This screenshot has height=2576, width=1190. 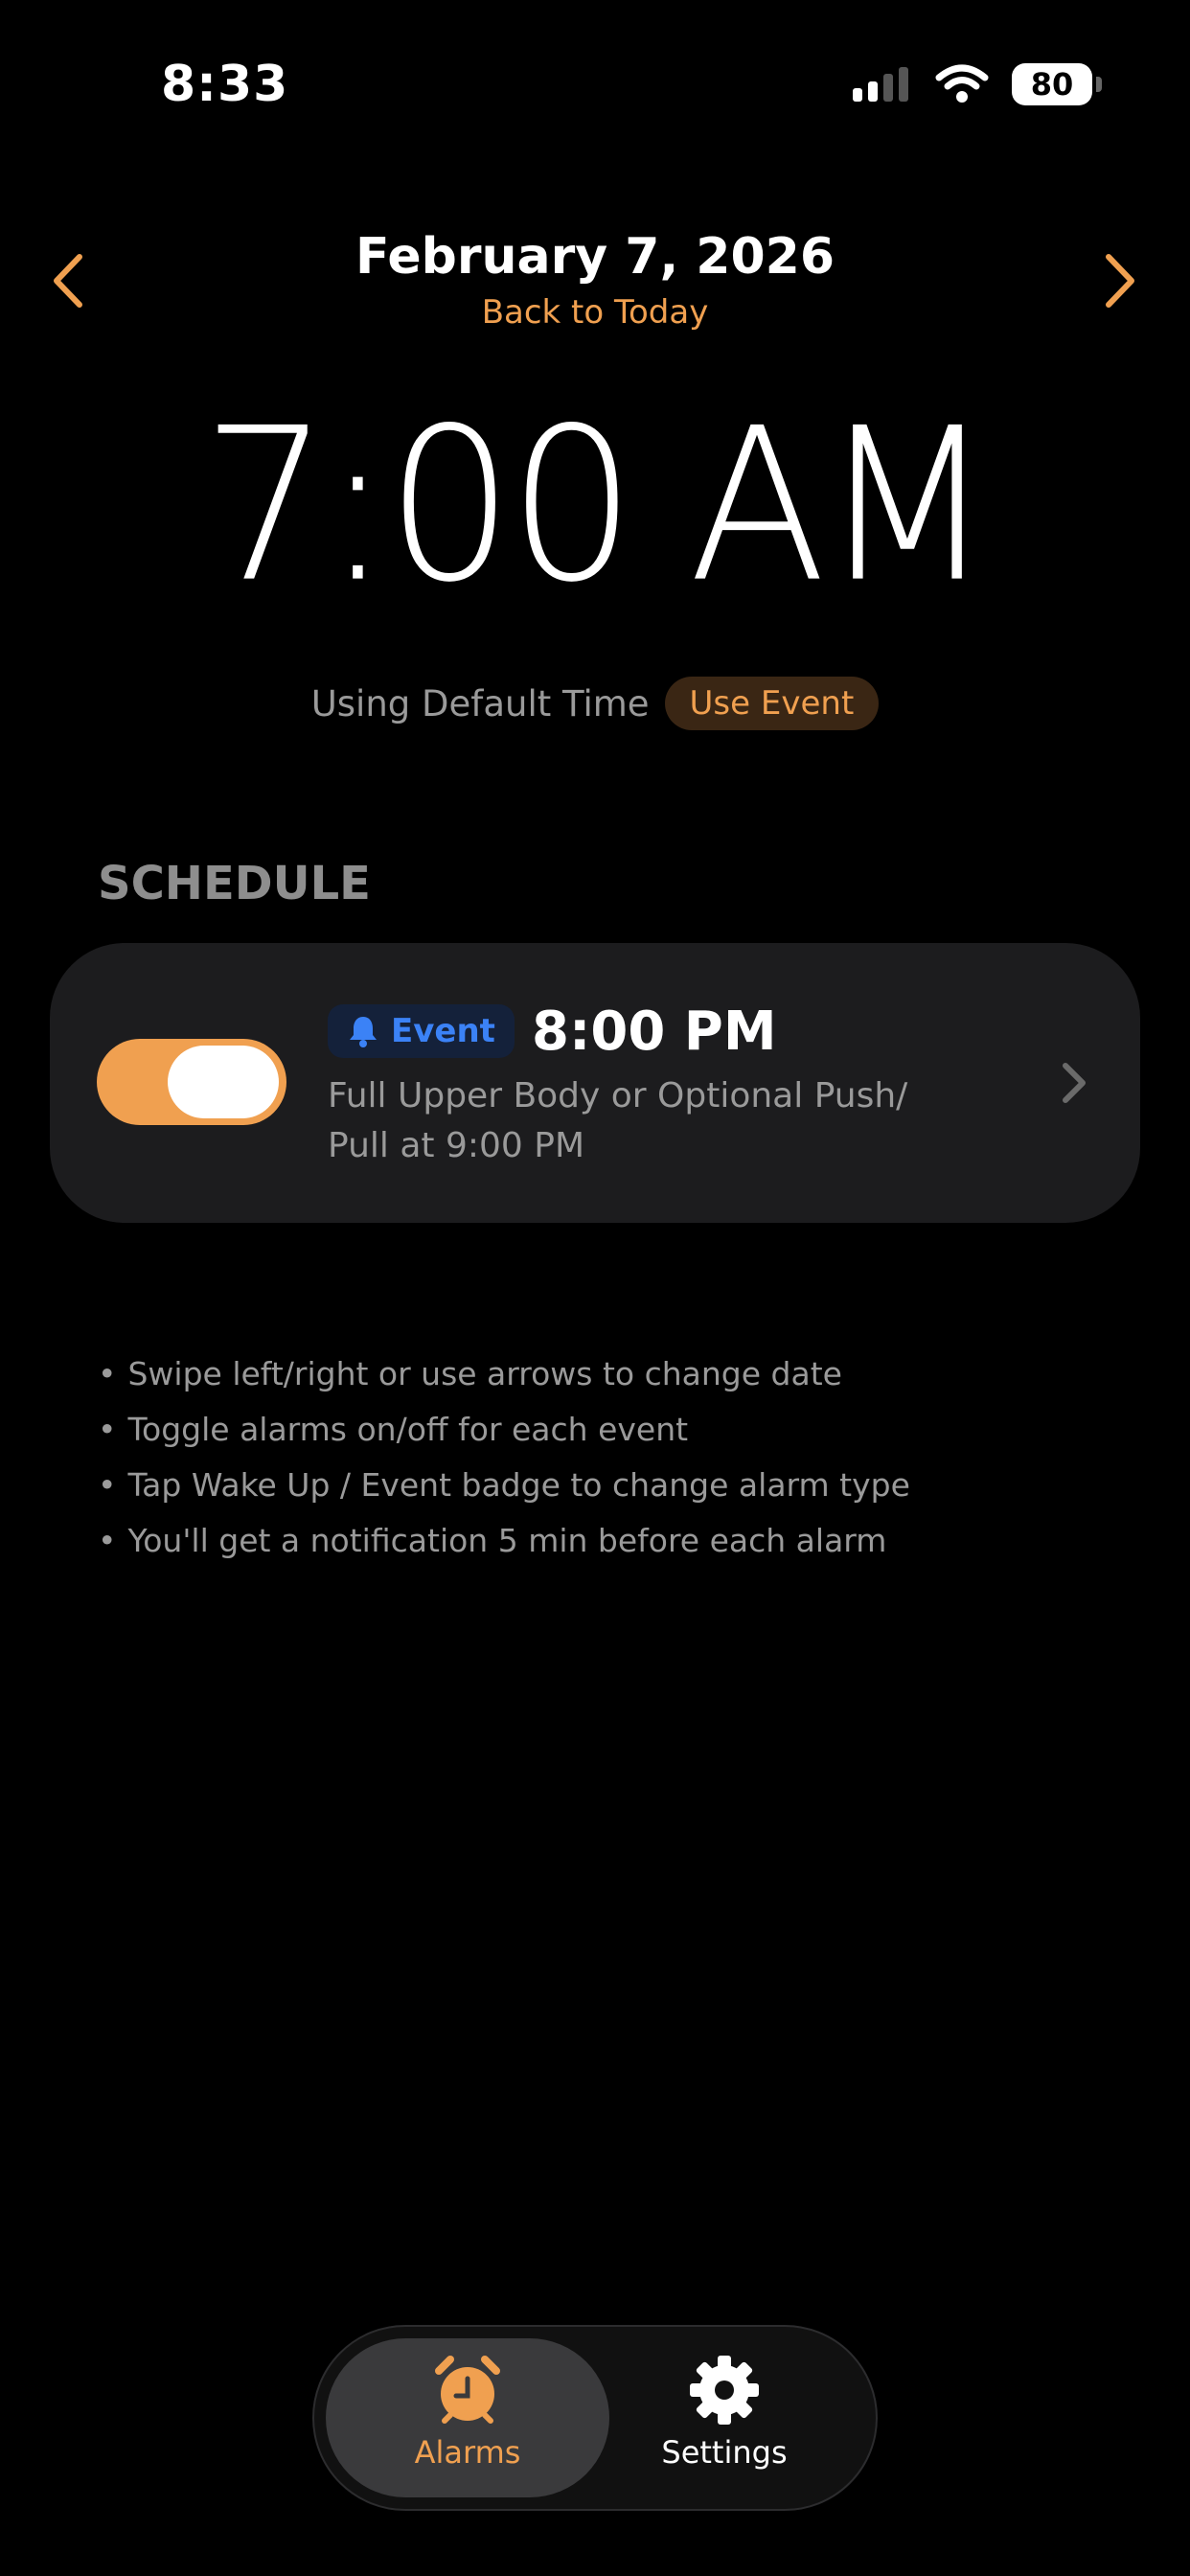 I want to click on default-time-note: Using Default Time, so click(x=480, y=703).